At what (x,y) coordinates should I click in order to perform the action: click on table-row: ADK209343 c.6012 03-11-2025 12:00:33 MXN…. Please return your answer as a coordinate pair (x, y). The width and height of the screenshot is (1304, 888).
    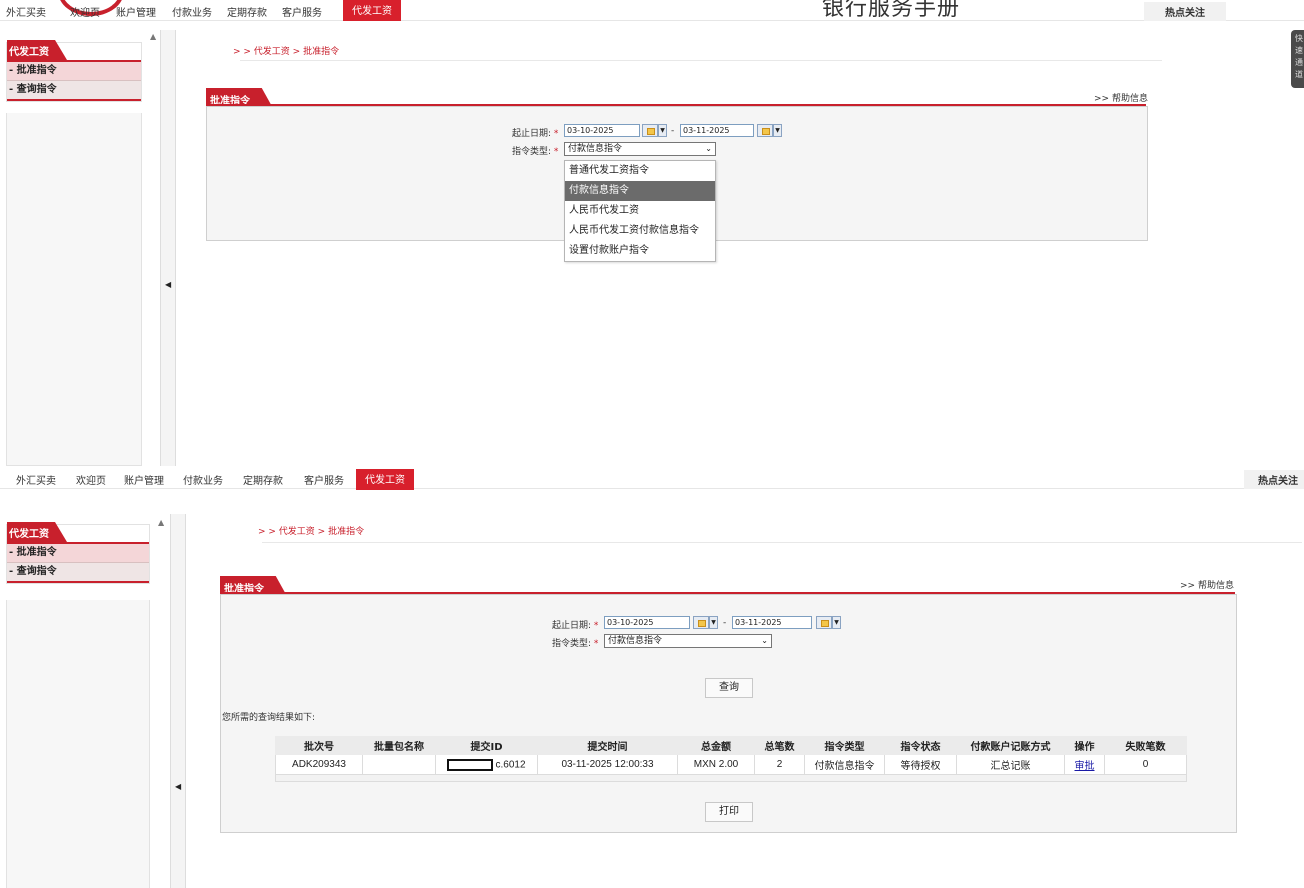
    Looking at the image, I should click on (731, 764).